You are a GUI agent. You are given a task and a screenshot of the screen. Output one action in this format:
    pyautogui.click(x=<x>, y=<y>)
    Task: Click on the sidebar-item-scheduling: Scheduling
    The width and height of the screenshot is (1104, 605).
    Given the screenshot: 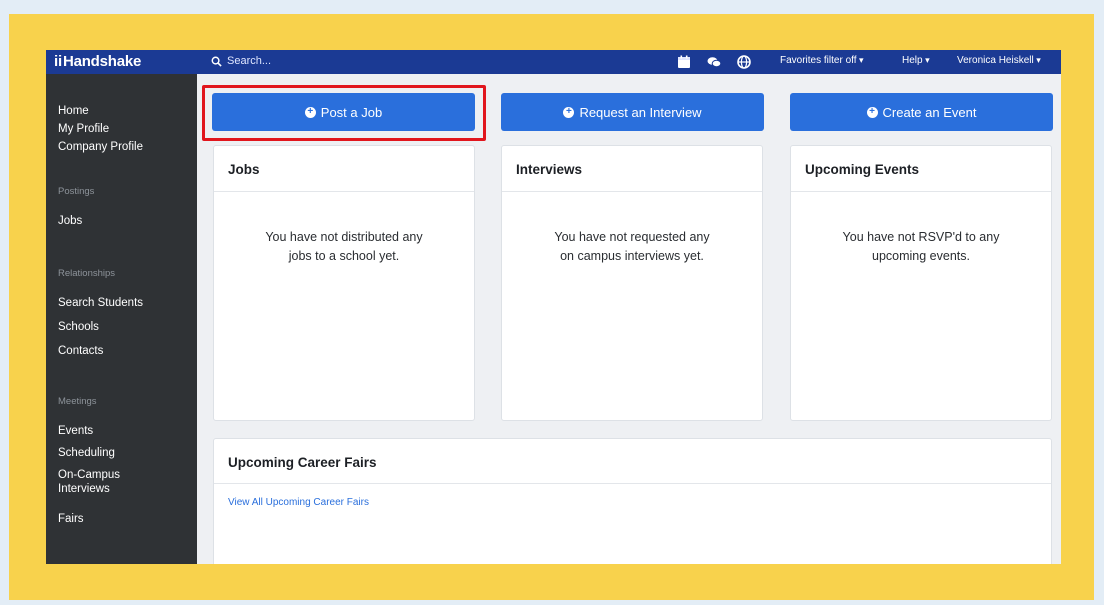 What is the action you would take?
    pyautogui.click(x=86, y=453)
    